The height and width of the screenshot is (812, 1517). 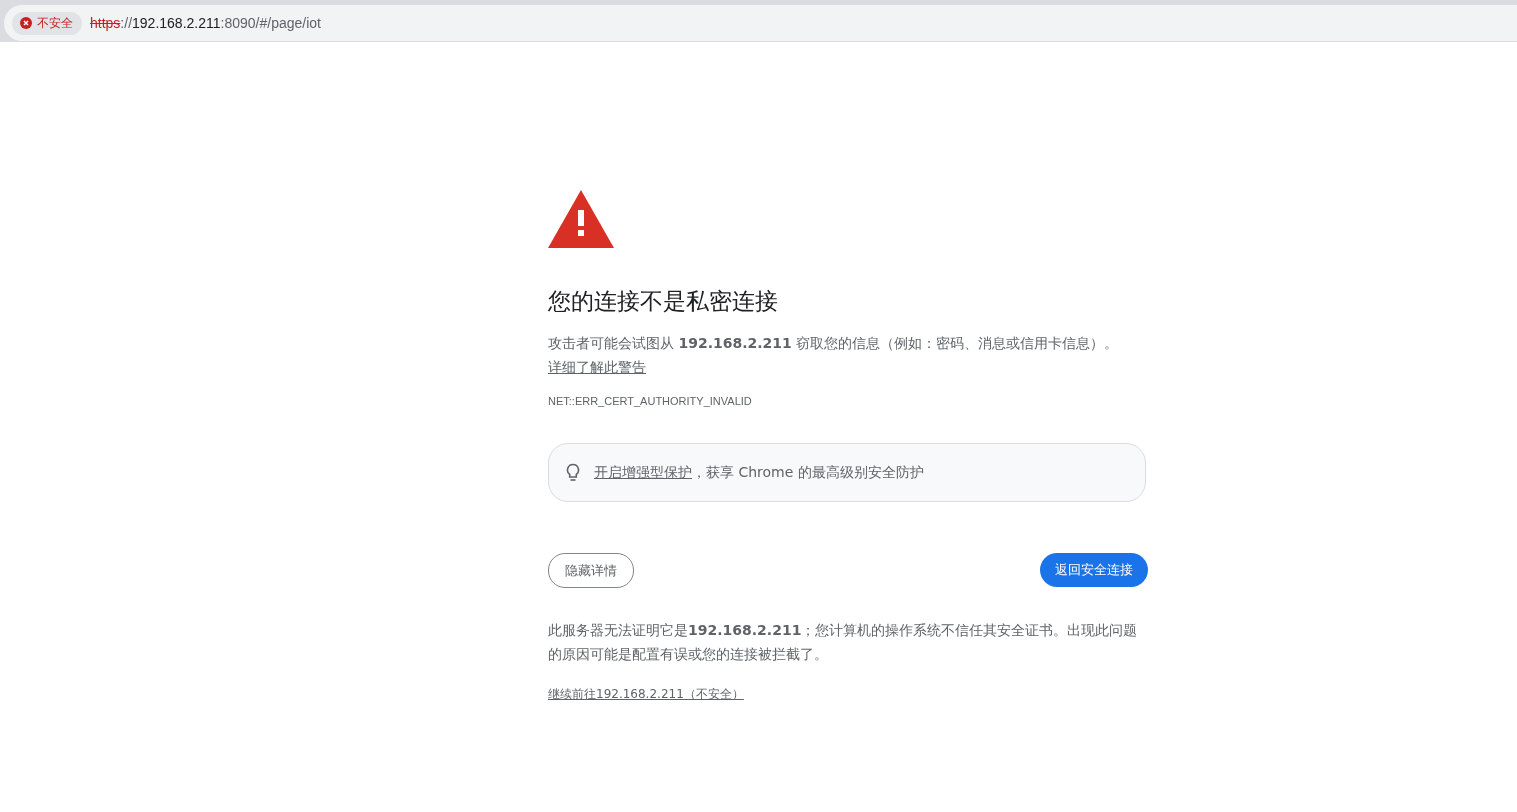 I want to click on hide-details-button: 隐藏详情, so click(x=591, y=570).